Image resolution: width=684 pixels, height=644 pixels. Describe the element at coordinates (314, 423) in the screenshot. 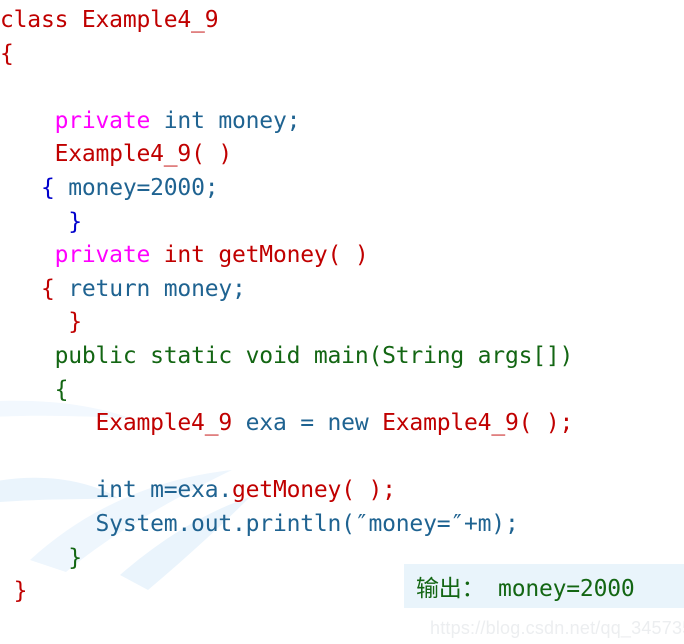

I see `code-token: exa = new` at that location.